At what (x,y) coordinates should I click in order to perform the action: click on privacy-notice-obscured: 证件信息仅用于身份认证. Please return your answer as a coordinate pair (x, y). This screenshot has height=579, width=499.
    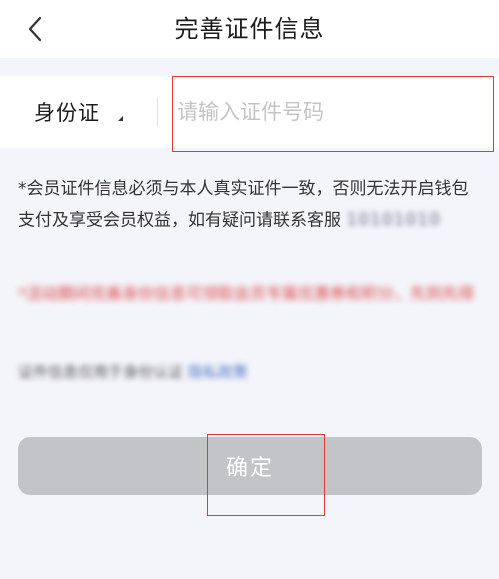
    Looking at the image, I should click on (101, 372).